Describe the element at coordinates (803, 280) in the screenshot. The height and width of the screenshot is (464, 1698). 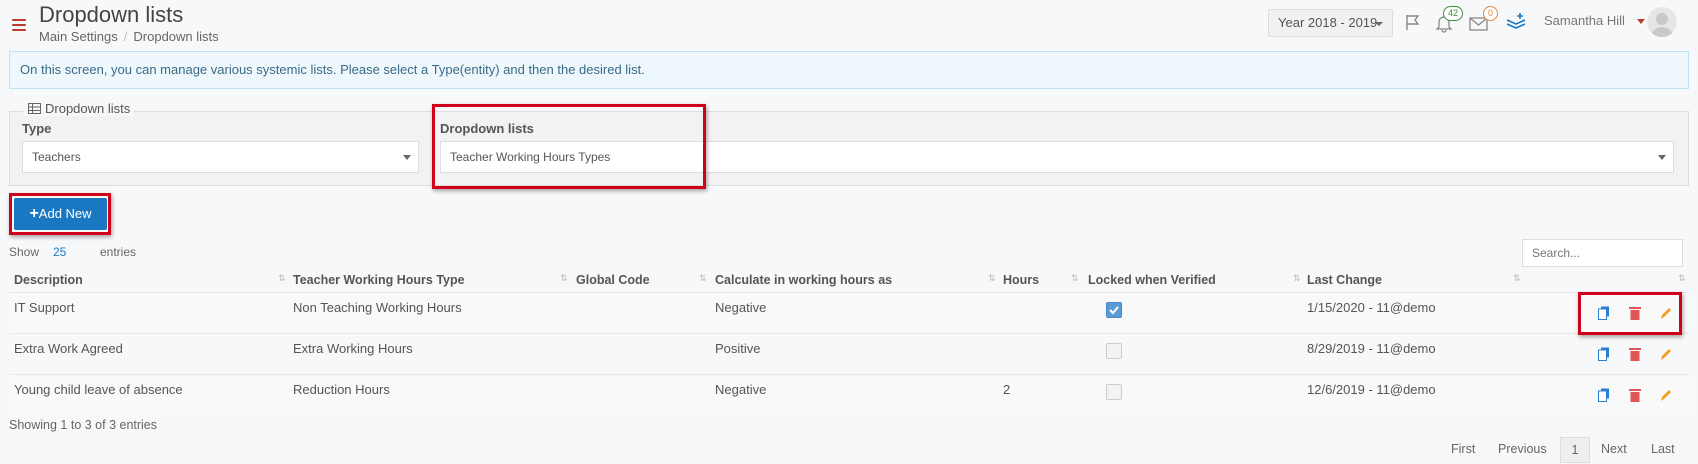
I see `column-header-calculate: Calculate in working hours as` at that location.